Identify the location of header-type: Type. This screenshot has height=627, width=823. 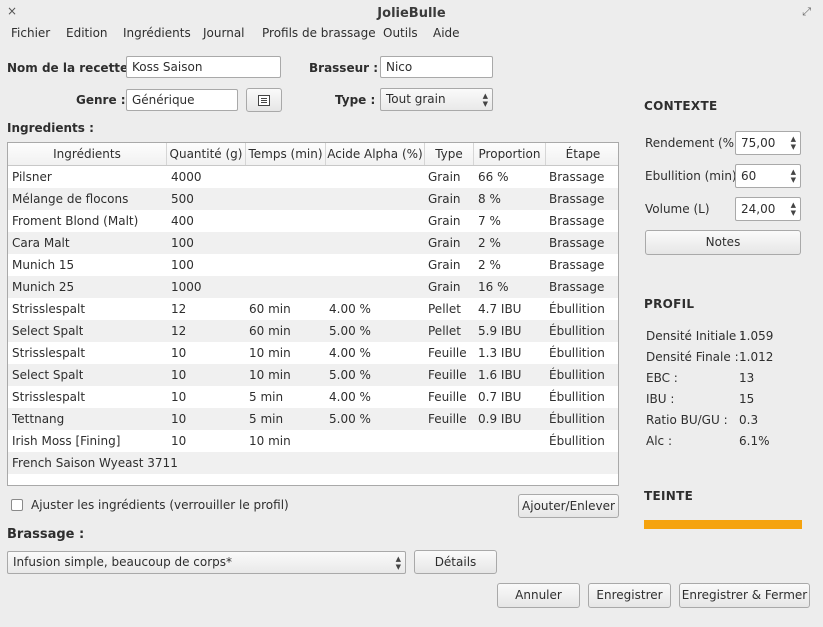
(449, 154).